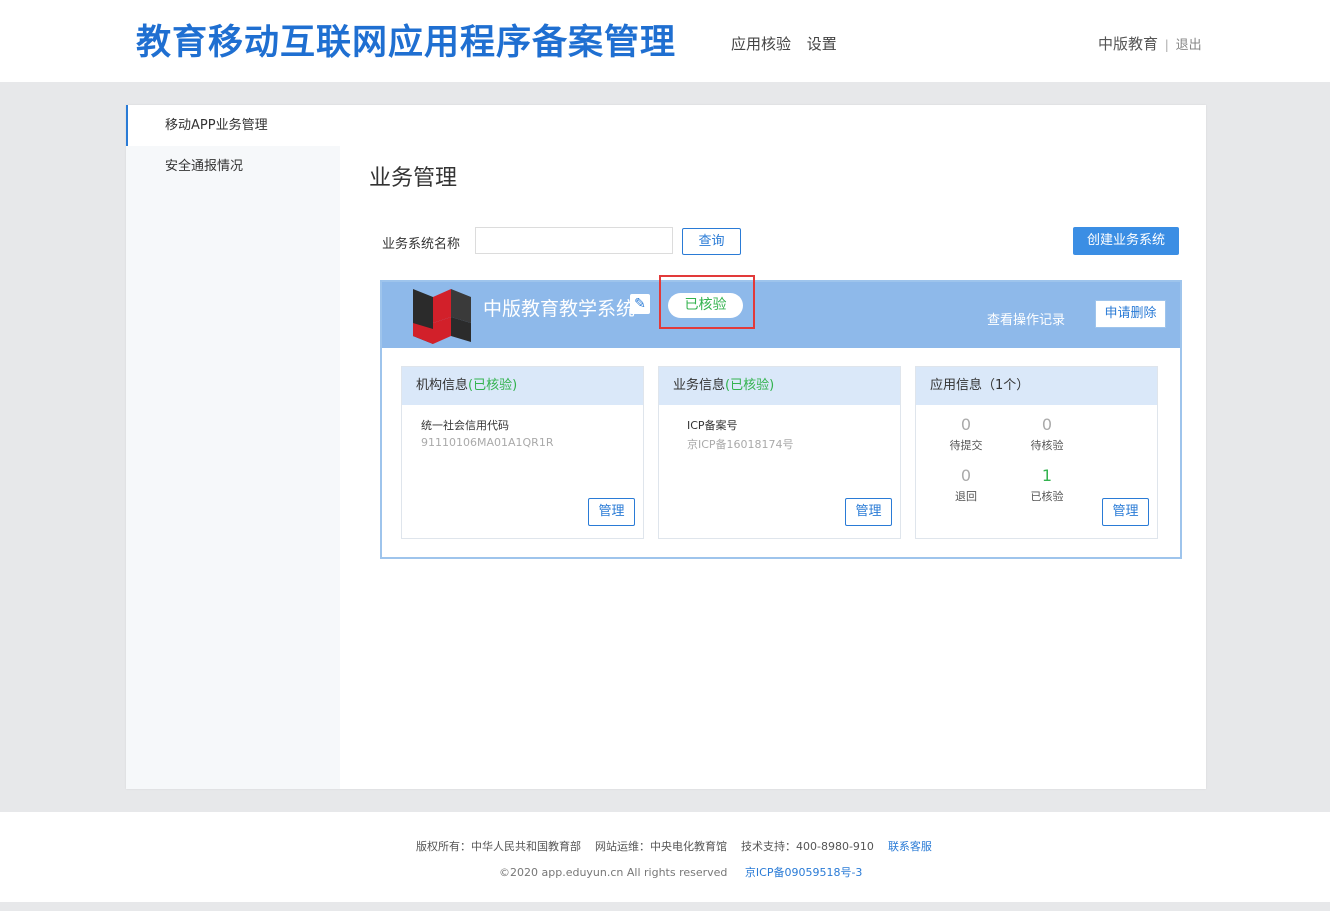 This screenshot has height=911, width=1330. Describe the element at coordinates (781, 315) in the screenshot. I see `system-card-header: 中版教育教学系统 ✎ 已核验 查看操作记录 申请删除` at that location.